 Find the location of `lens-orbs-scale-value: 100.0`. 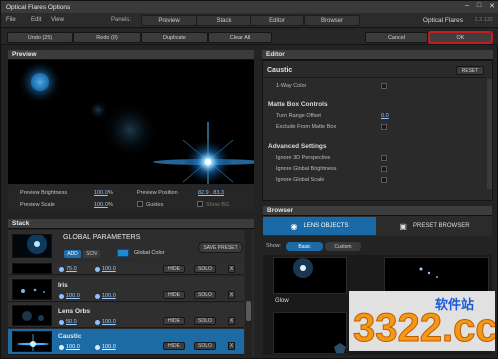

lens-orbs-scale-value: 100.0 is located at coordinates (109, 322).